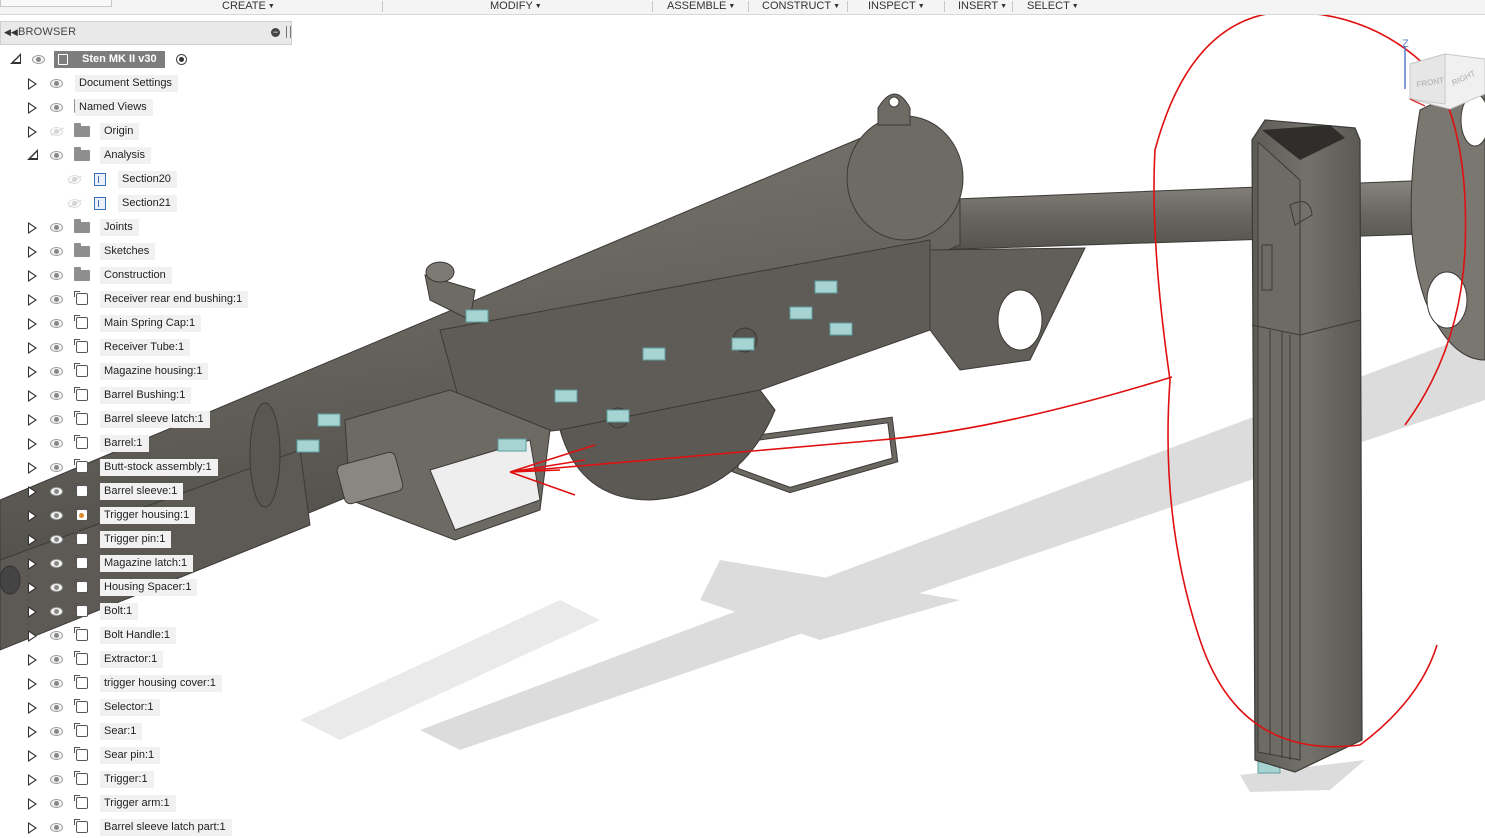 This screenshot has height=838, width=1485. Describe the element at coordinates (127, 779) in the screenshot. I see `tree-item-label: Trigger:1` at that location.